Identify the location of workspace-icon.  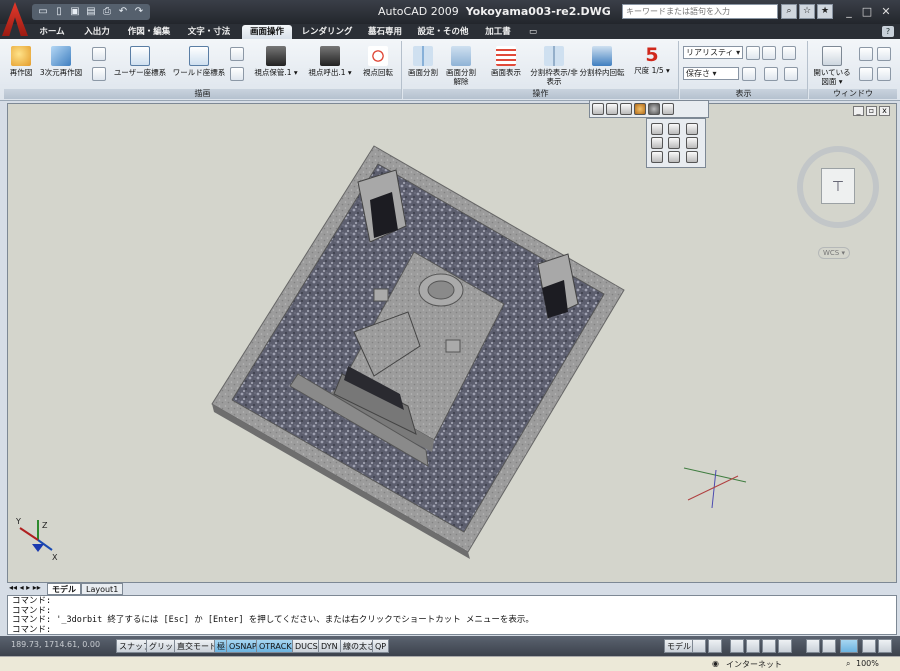
(829, 646).